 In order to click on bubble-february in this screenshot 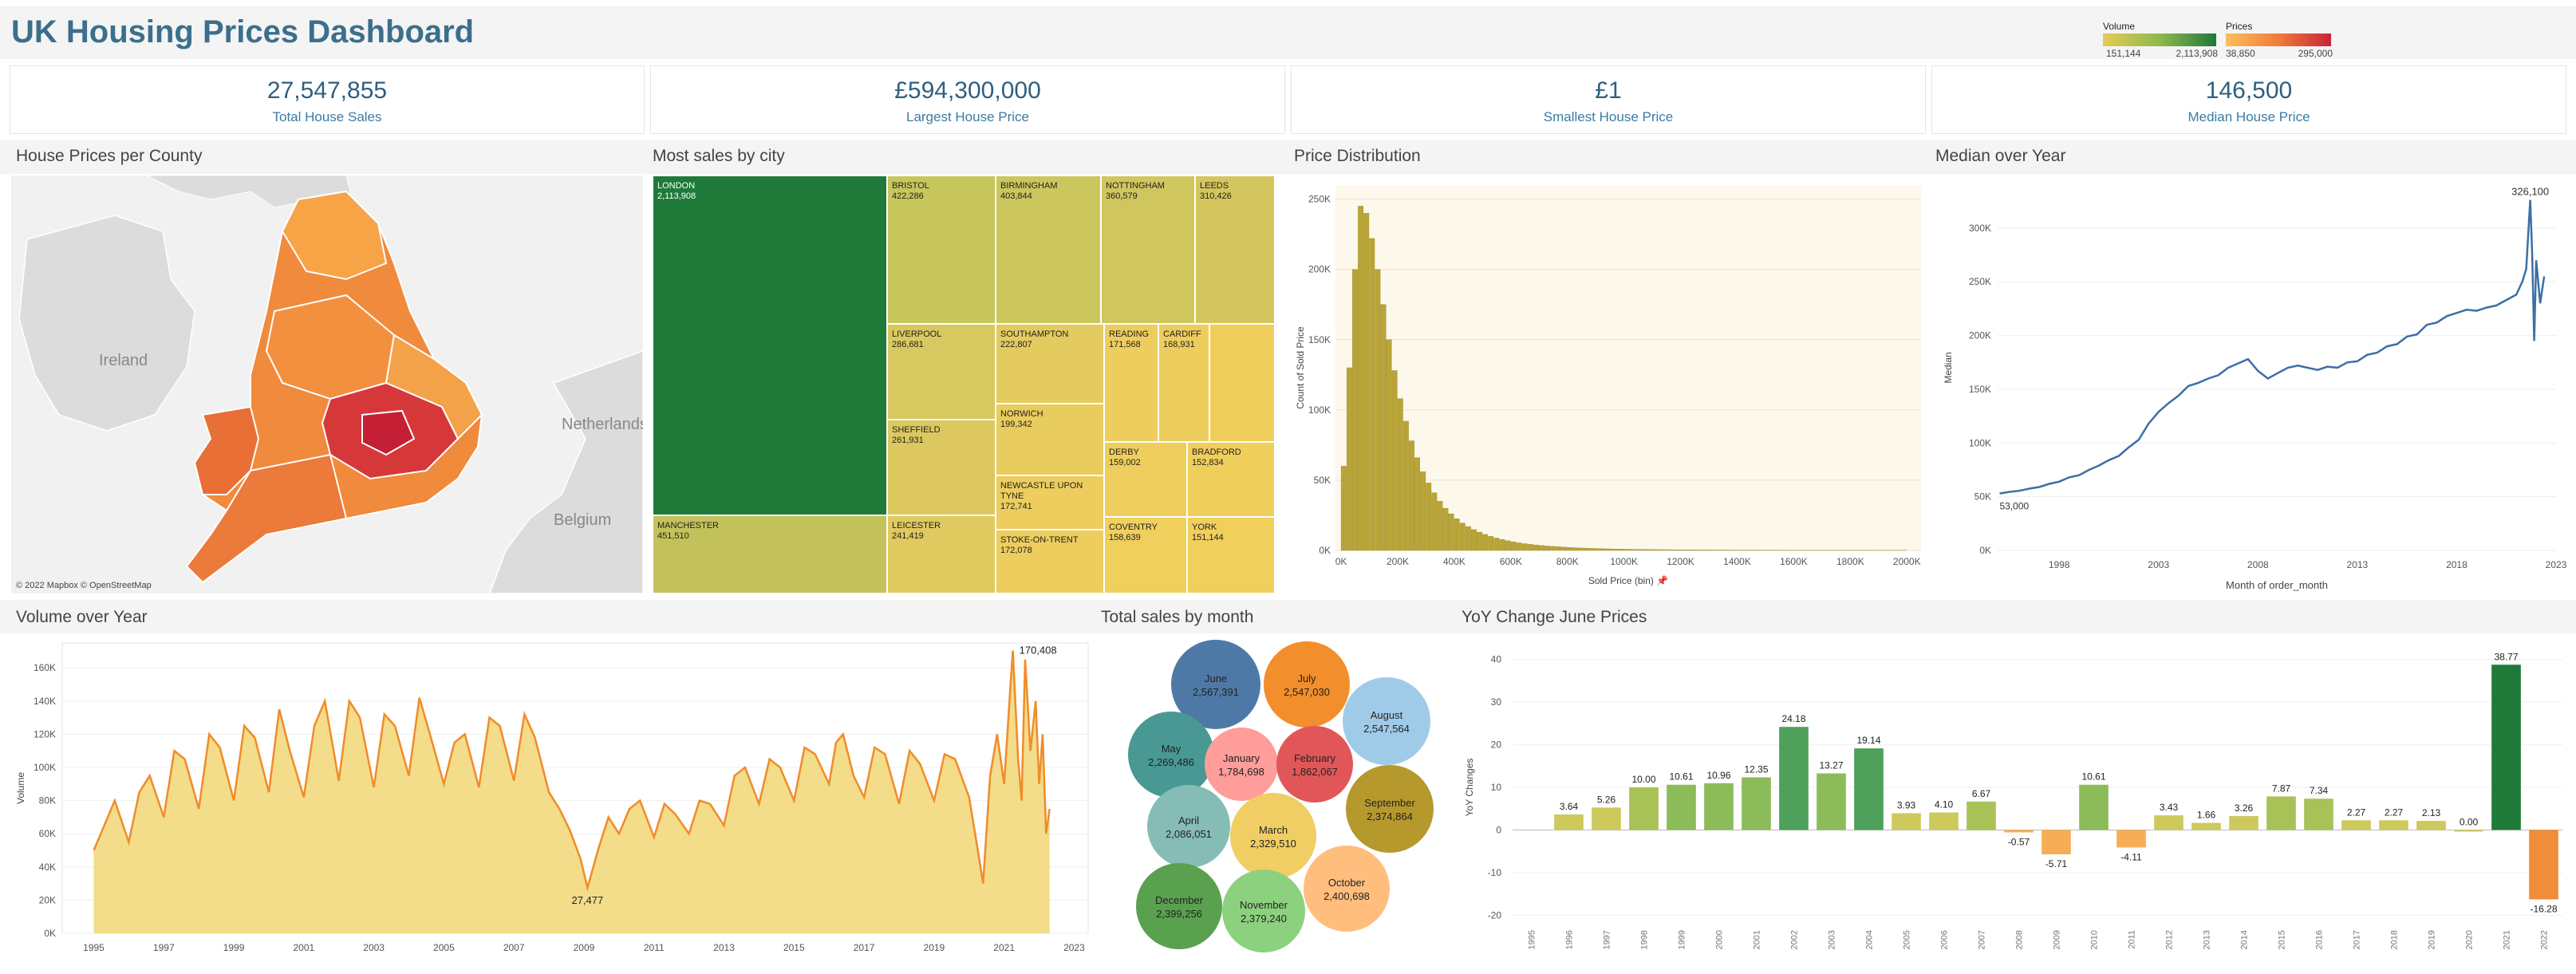, I will do `click(1315, 764)`.